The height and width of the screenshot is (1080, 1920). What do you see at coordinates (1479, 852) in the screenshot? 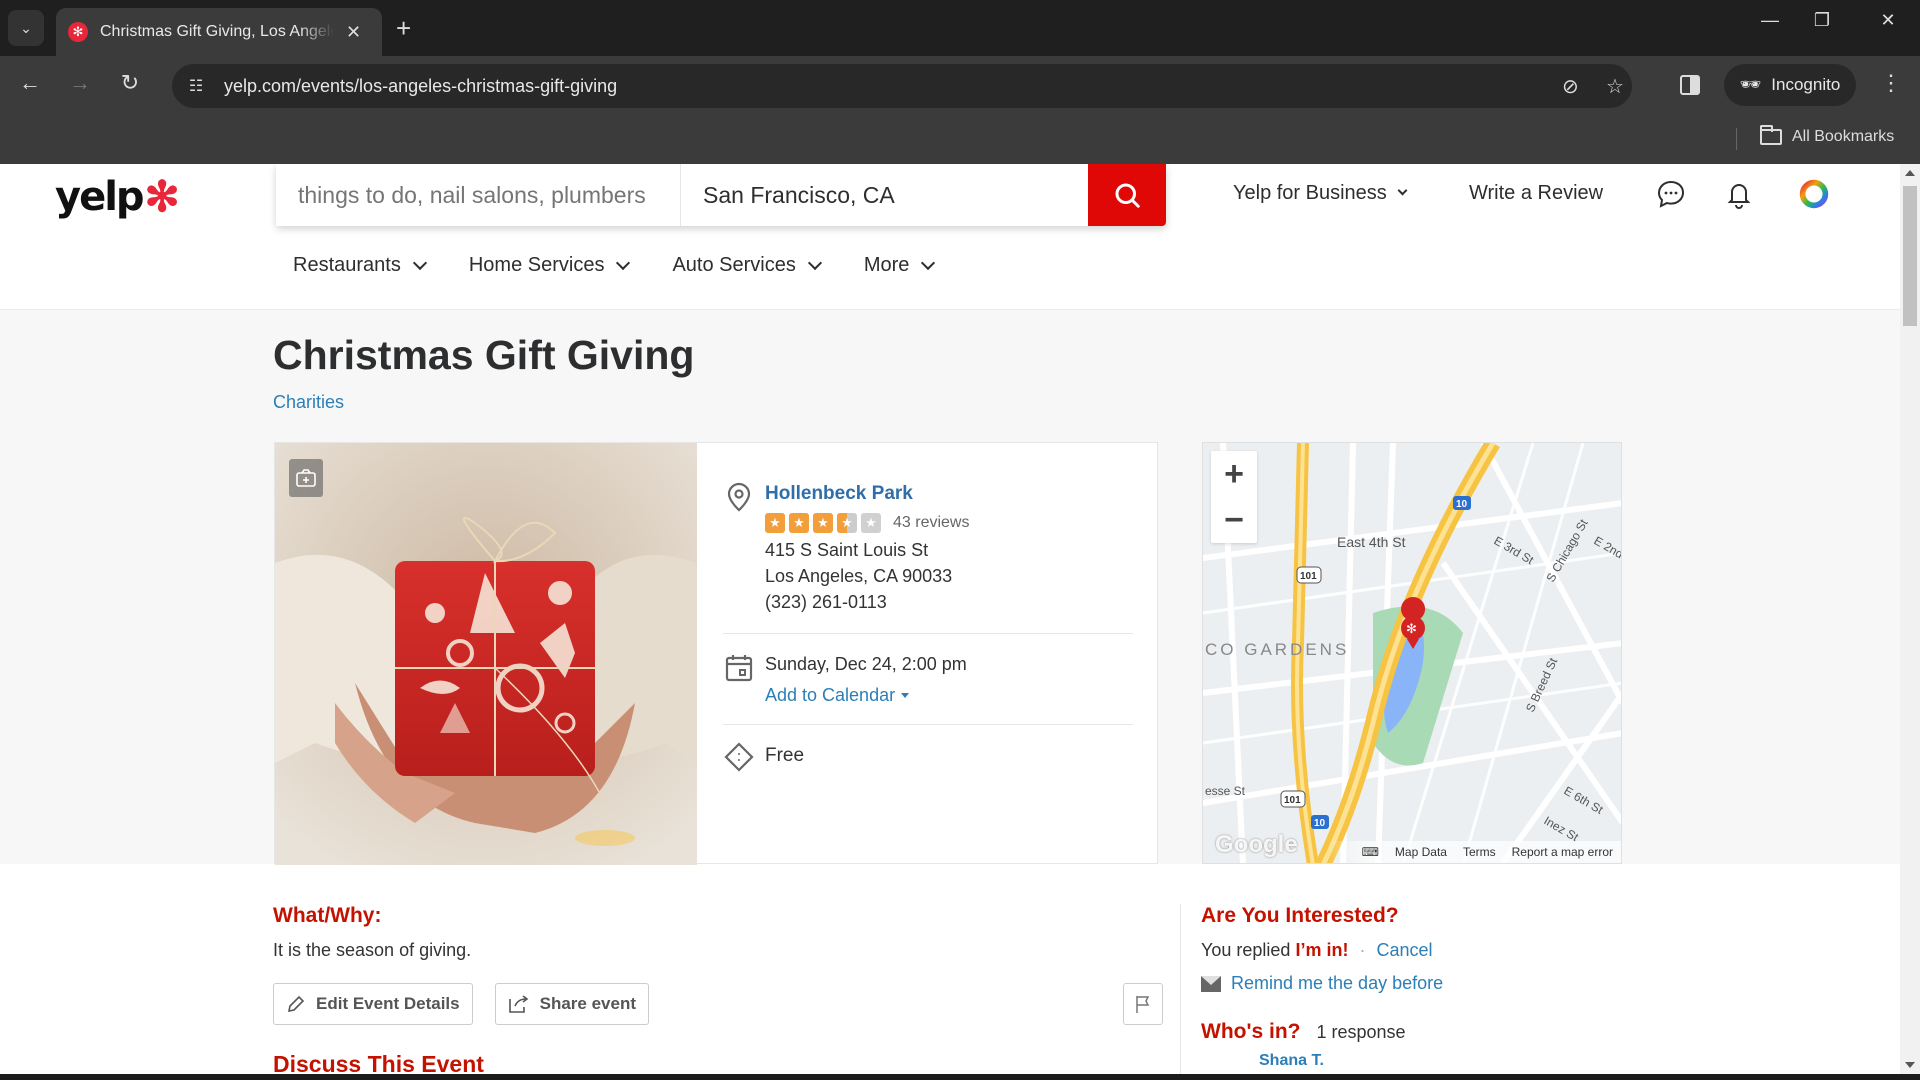
I see `map-terms-link: Terms` at bounding box center [1479, 852].